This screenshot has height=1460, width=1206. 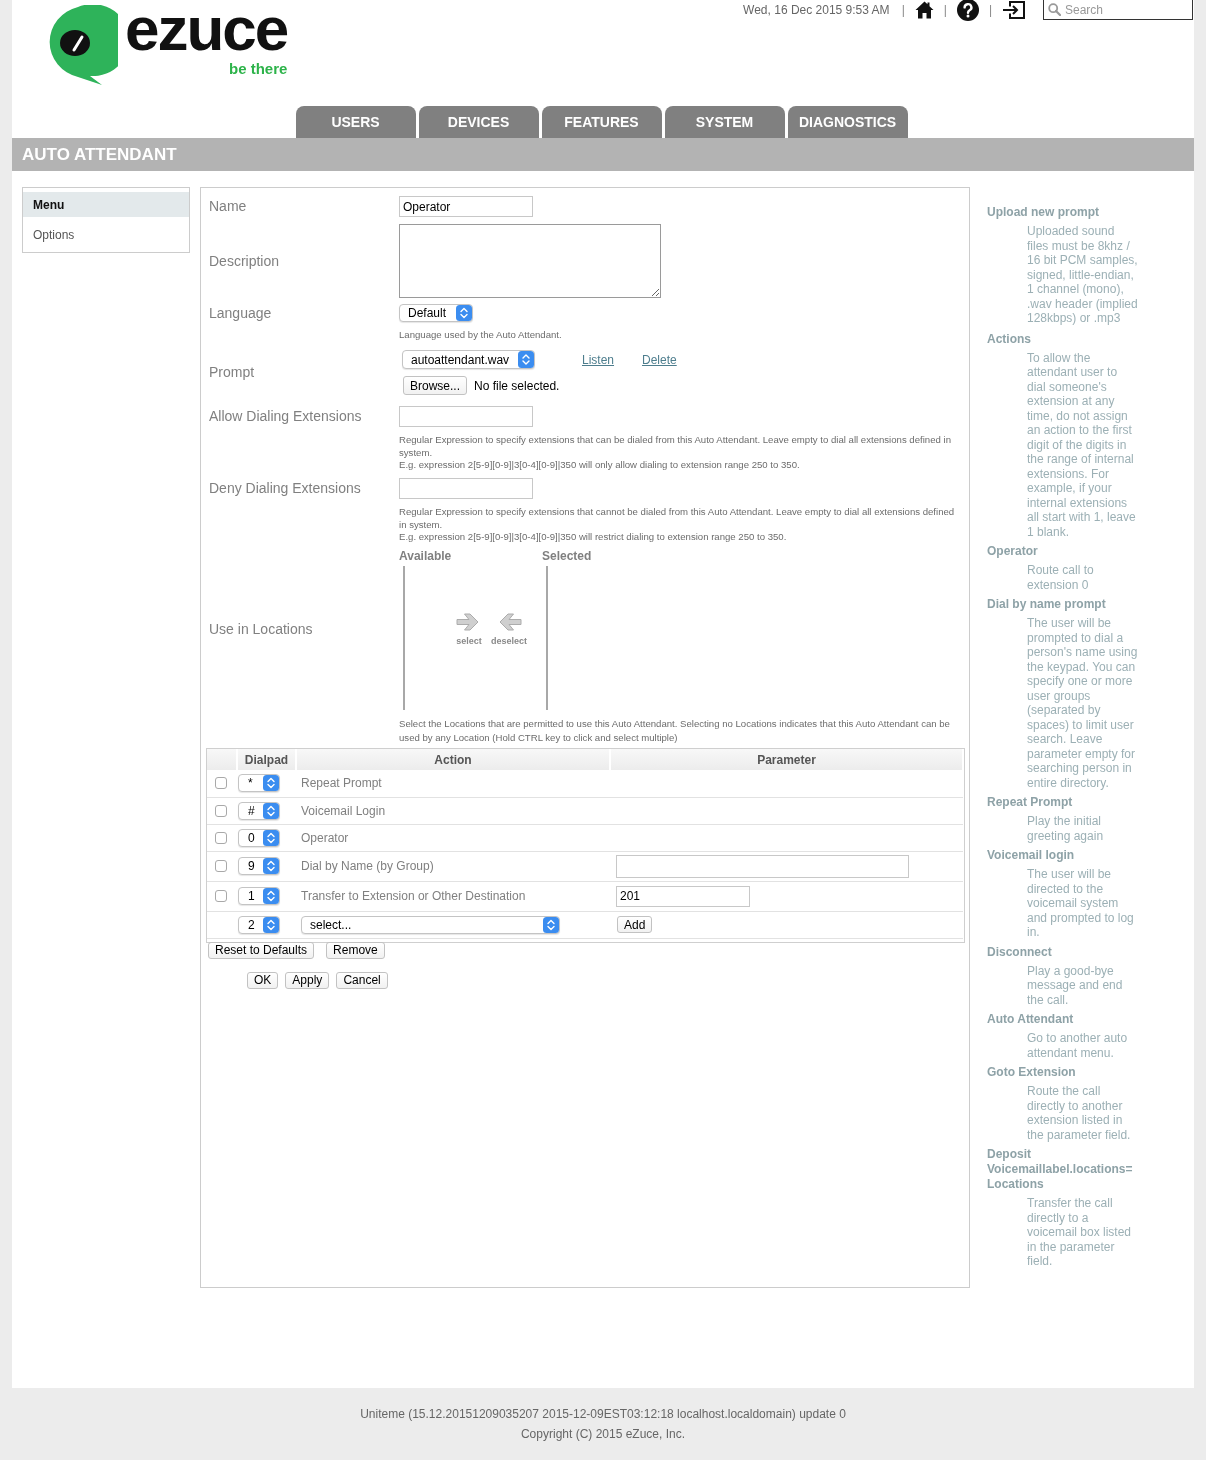 What do you see at coordinates (1020, 952) in the screenshot?
I see `help-heading: Disconnect` at bounding box center [1020, 952].